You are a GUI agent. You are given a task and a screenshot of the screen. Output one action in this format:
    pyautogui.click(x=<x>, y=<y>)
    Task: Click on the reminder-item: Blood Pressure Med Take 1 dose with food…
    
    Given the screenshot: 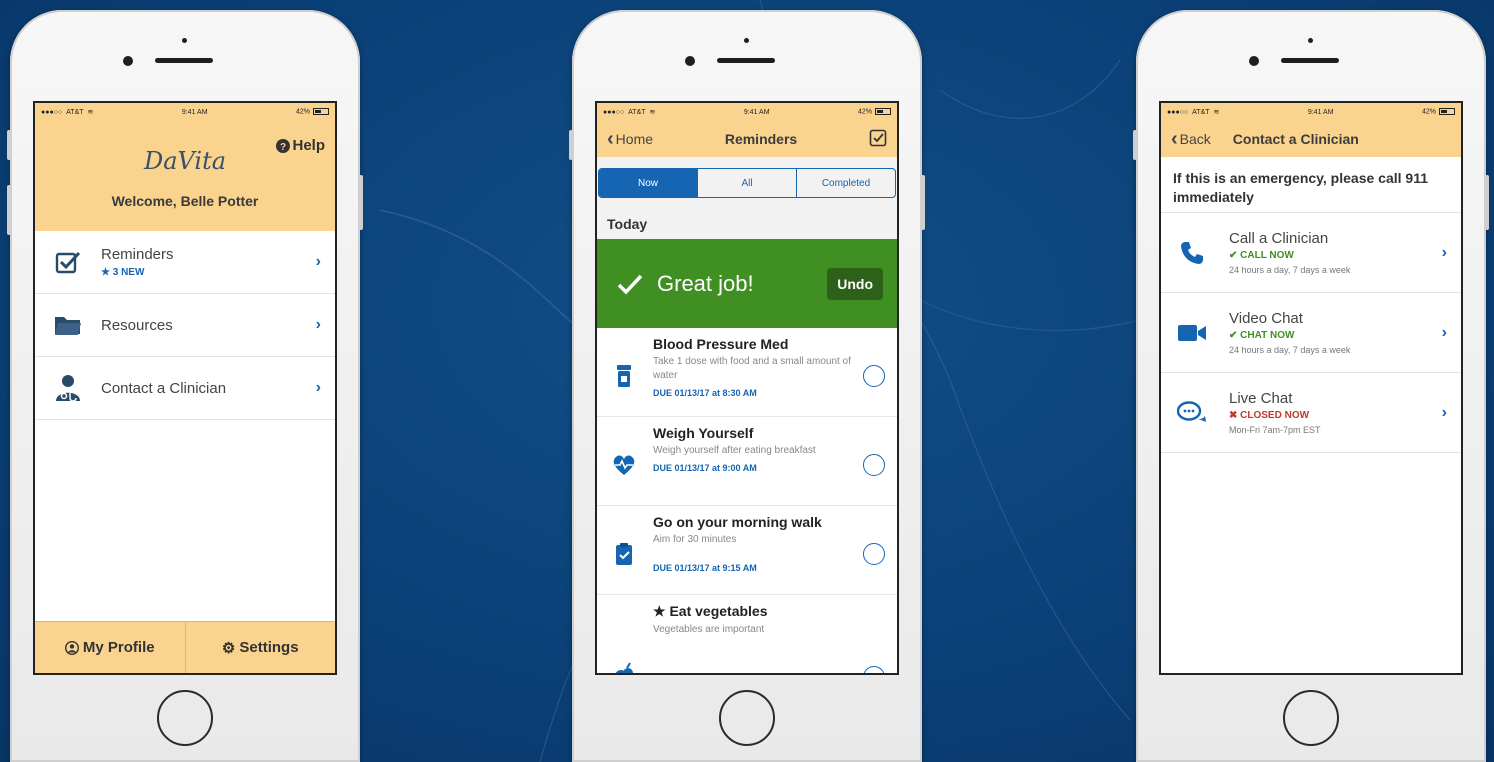 What is the action you would take?
    pyautogui.click(x=747, y=372)
    